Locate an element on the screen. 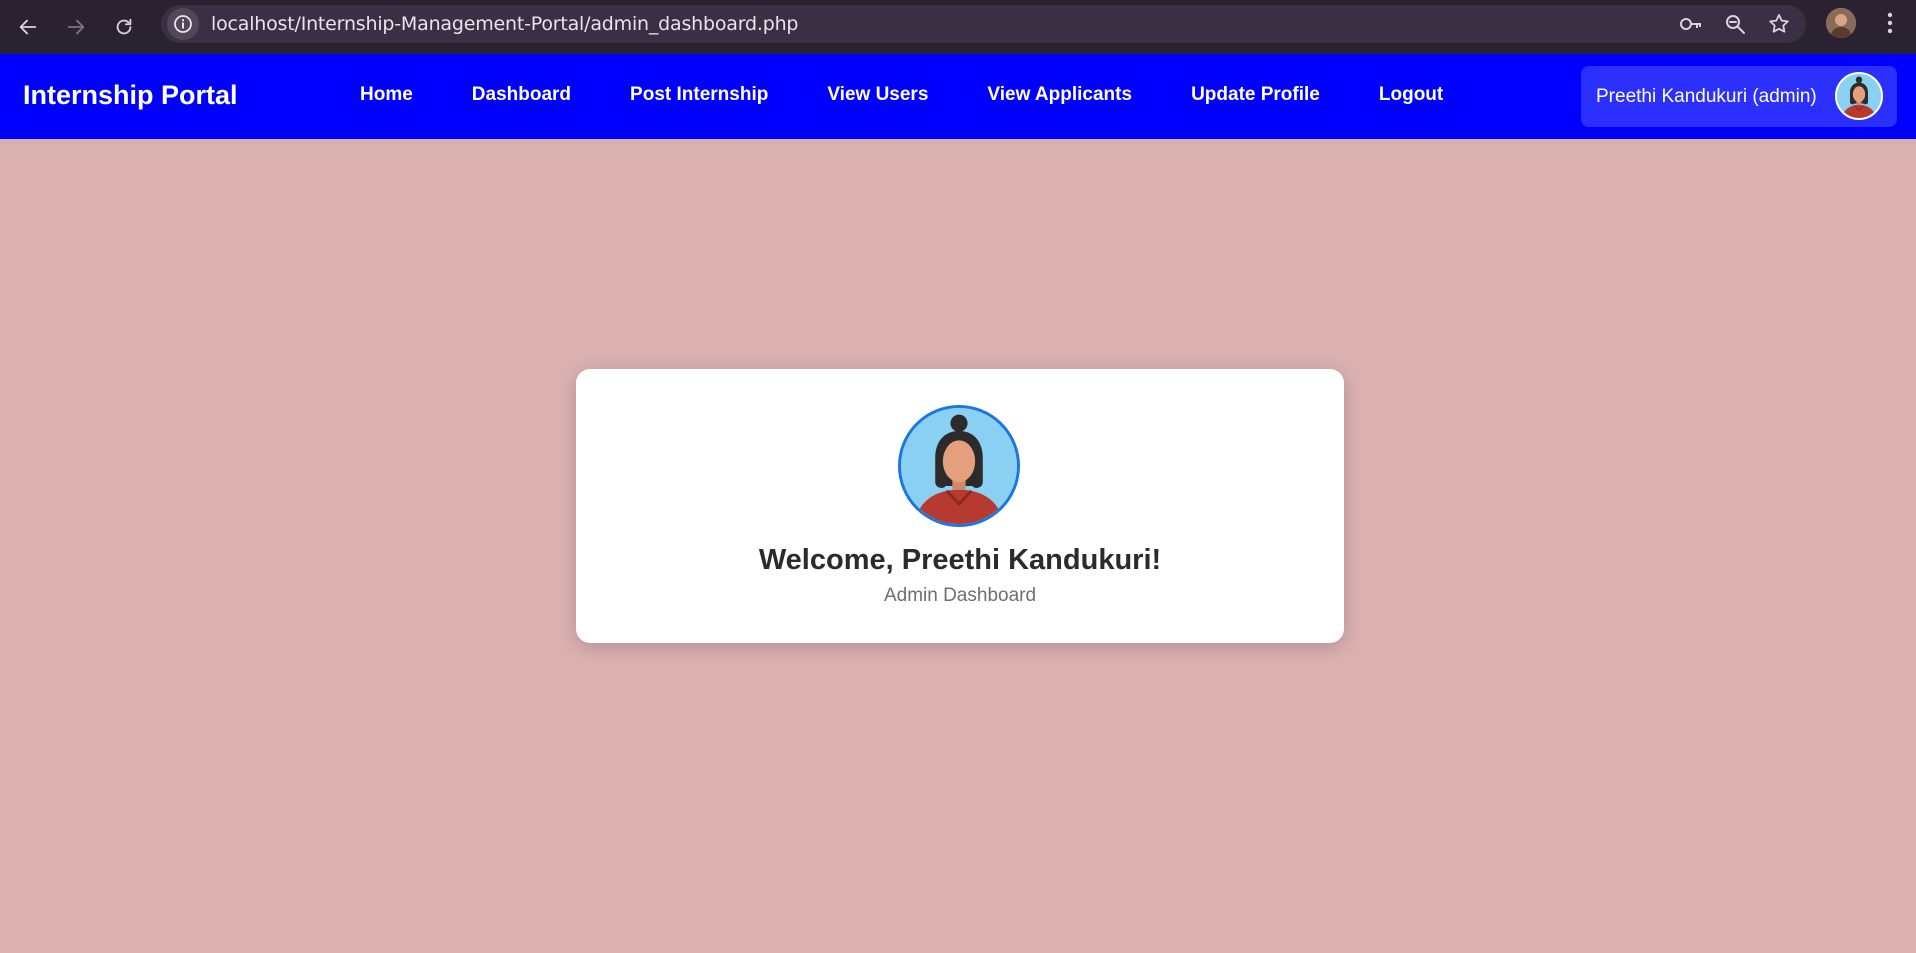 The width and height of the screenshot is (1916, 953). nav-link-update-profile: Update Profile is located at coordinates (1255, 95).